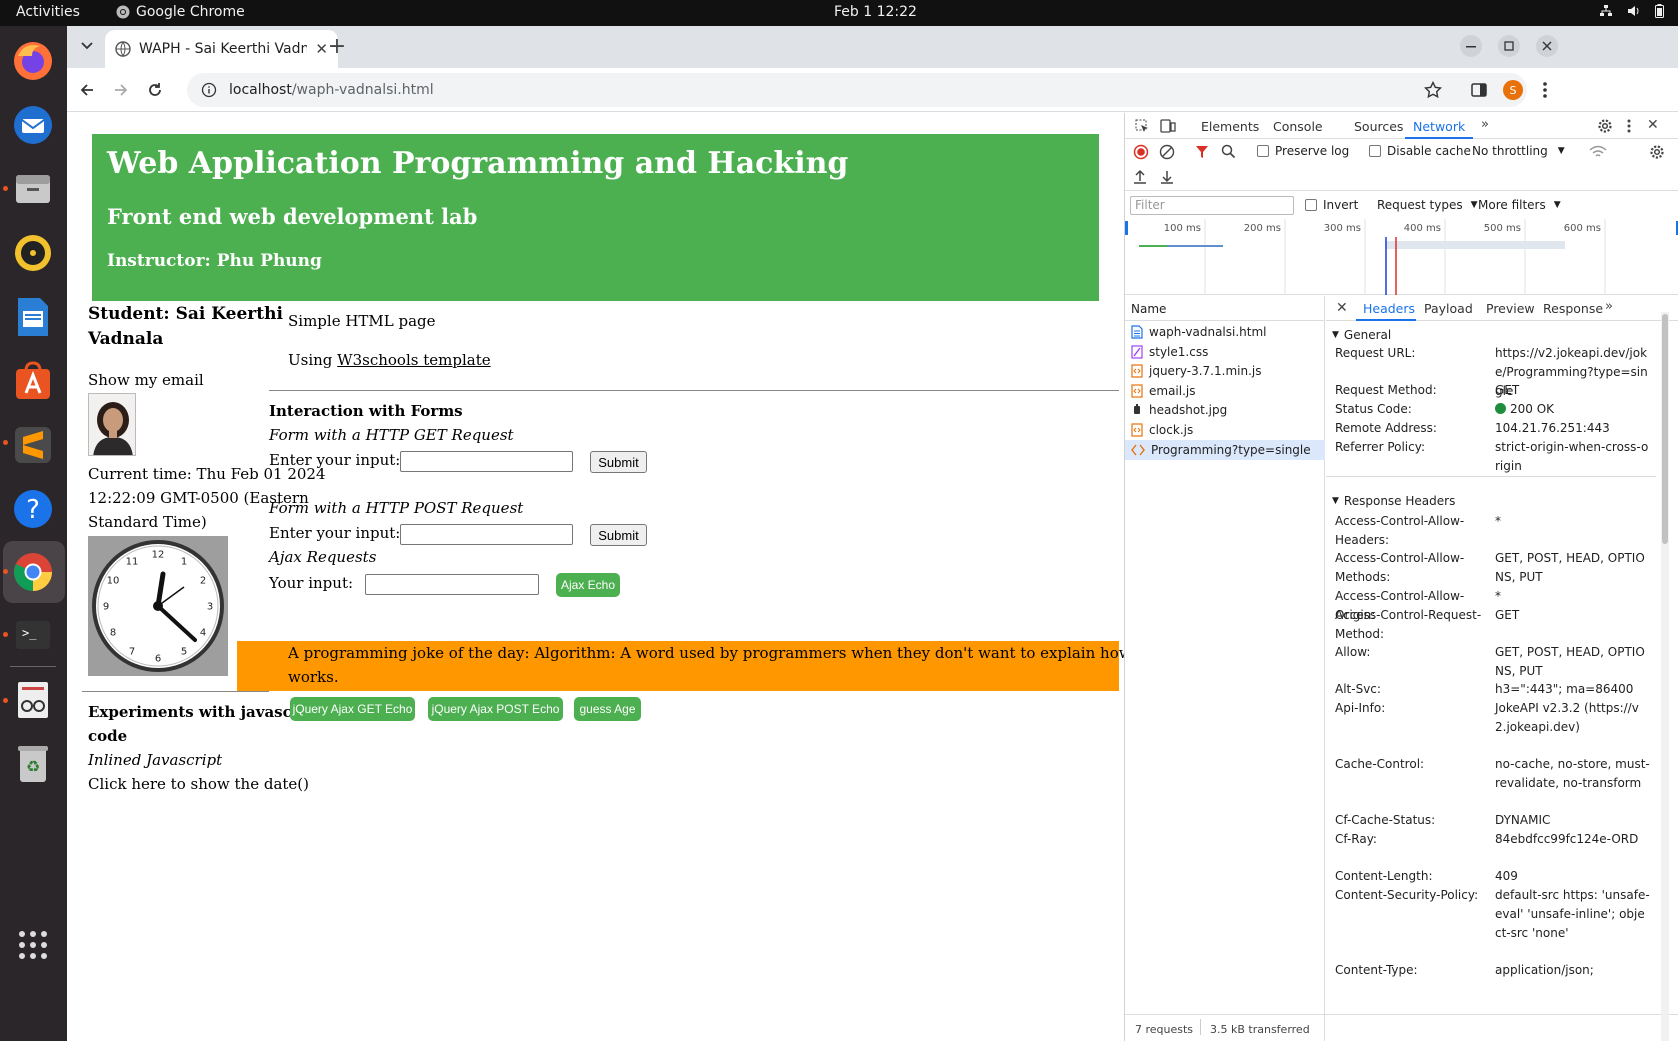 This screenshot has height=1041, width=1678. What do you see at coordinates (1547, 46) in the screenshot?
I see `window-close-icon` at bounding box center [1547, 46].